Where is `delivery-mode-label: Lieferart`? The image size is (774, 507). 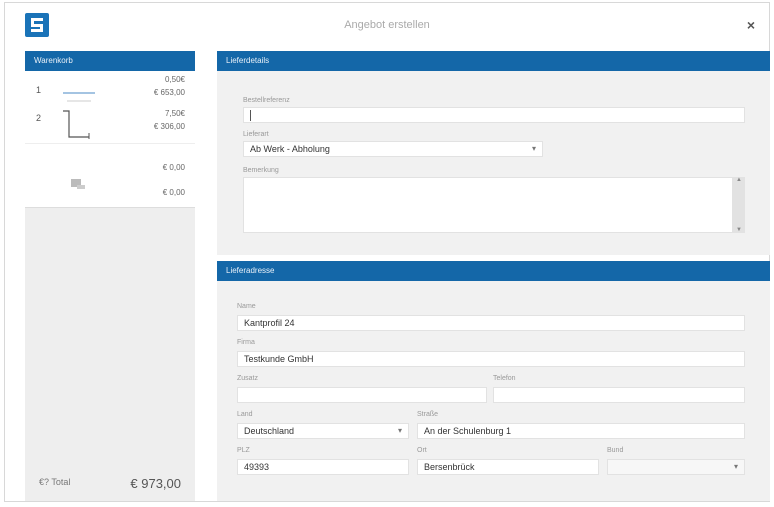
delivery-mode-label: Lieferart is located at coordinates (256, 134).